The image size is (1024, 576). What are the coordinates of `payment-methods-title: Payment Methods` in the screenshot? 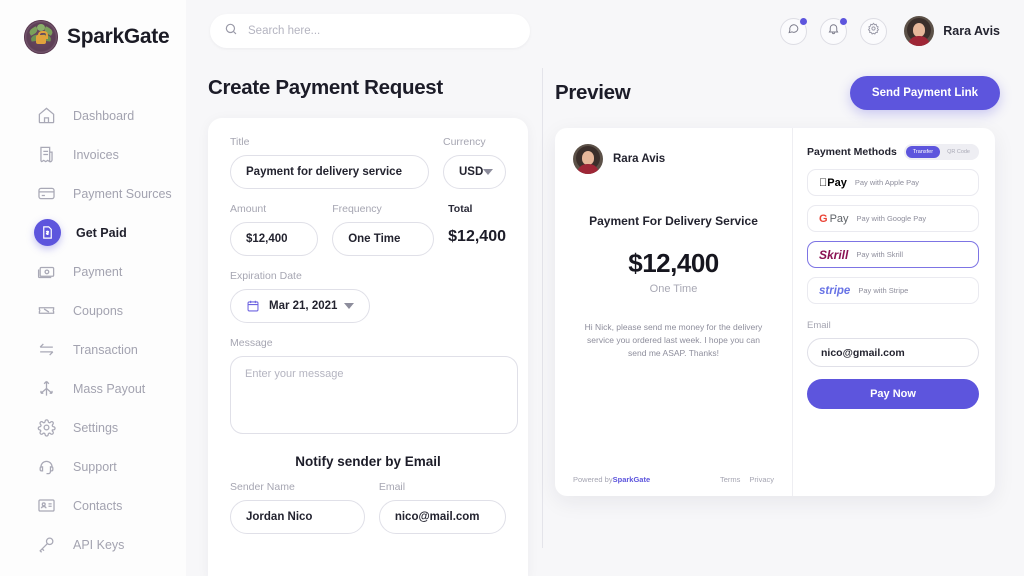 It's located at (852, 152).